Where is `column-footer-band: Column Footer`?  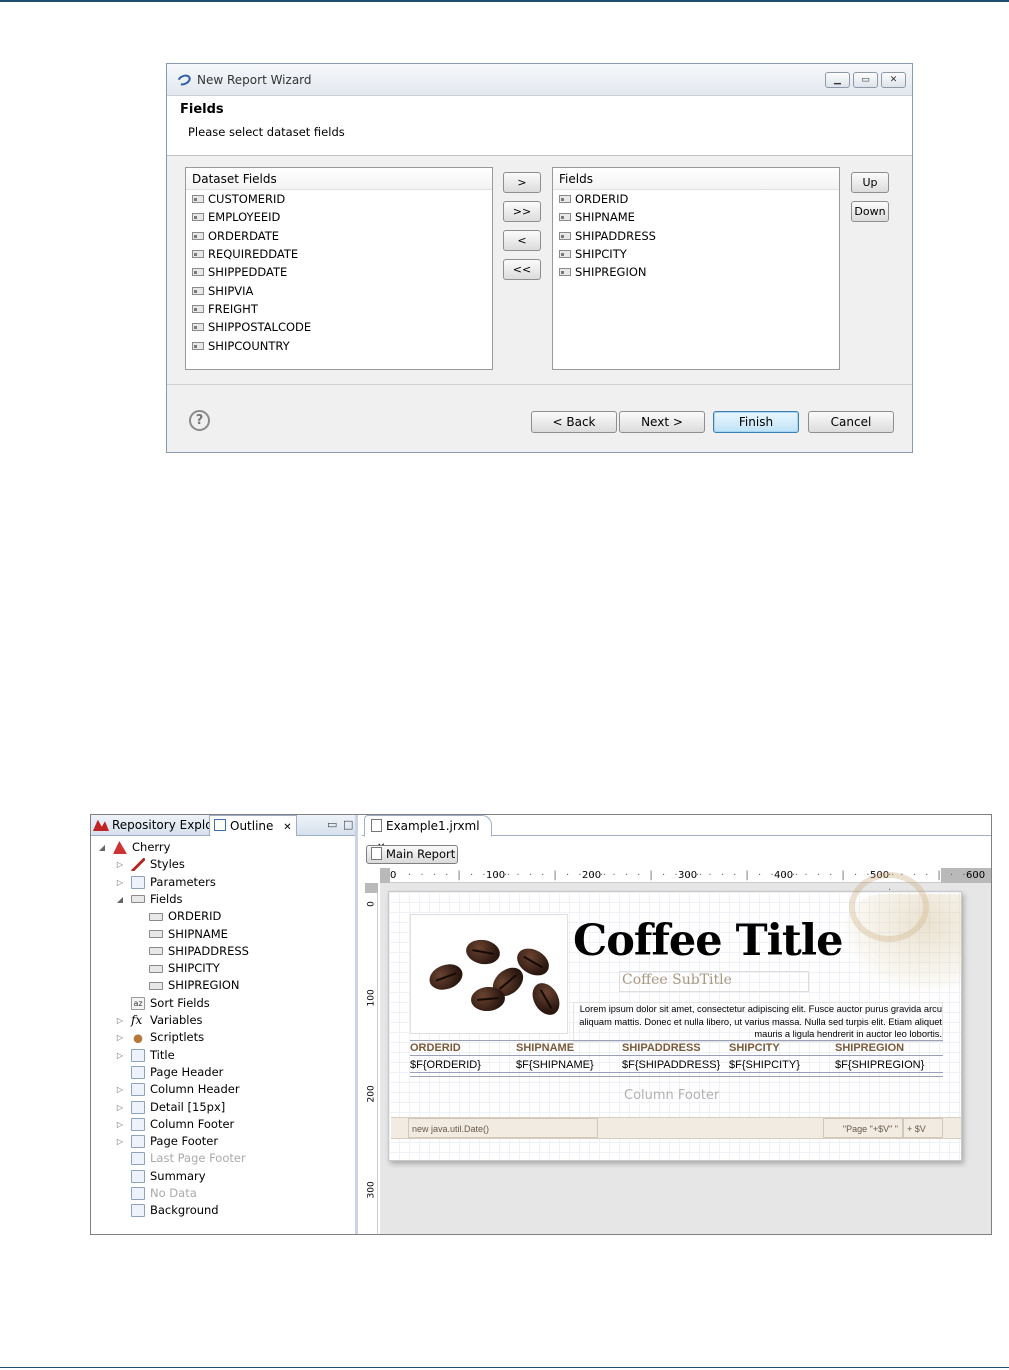
column-footer-band: Column Footer is located at coordinates (671, 1095).